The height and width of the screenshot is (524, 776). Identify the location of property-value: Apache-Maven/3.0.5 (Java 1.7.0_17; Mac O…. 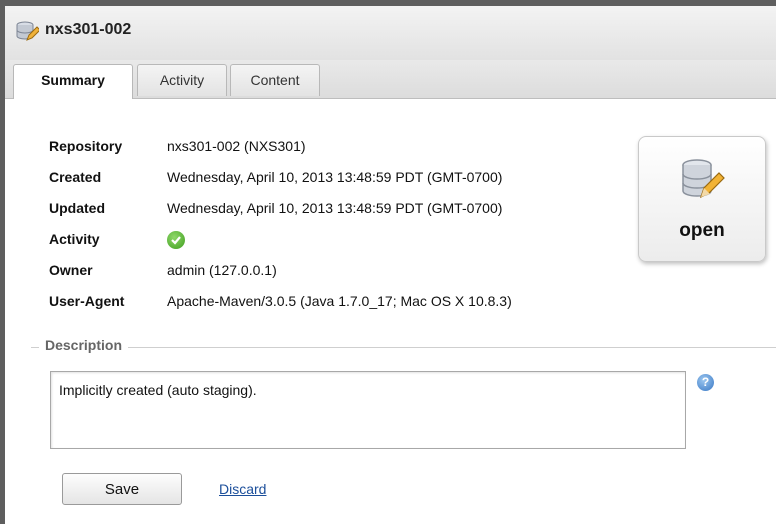
(339, 301).